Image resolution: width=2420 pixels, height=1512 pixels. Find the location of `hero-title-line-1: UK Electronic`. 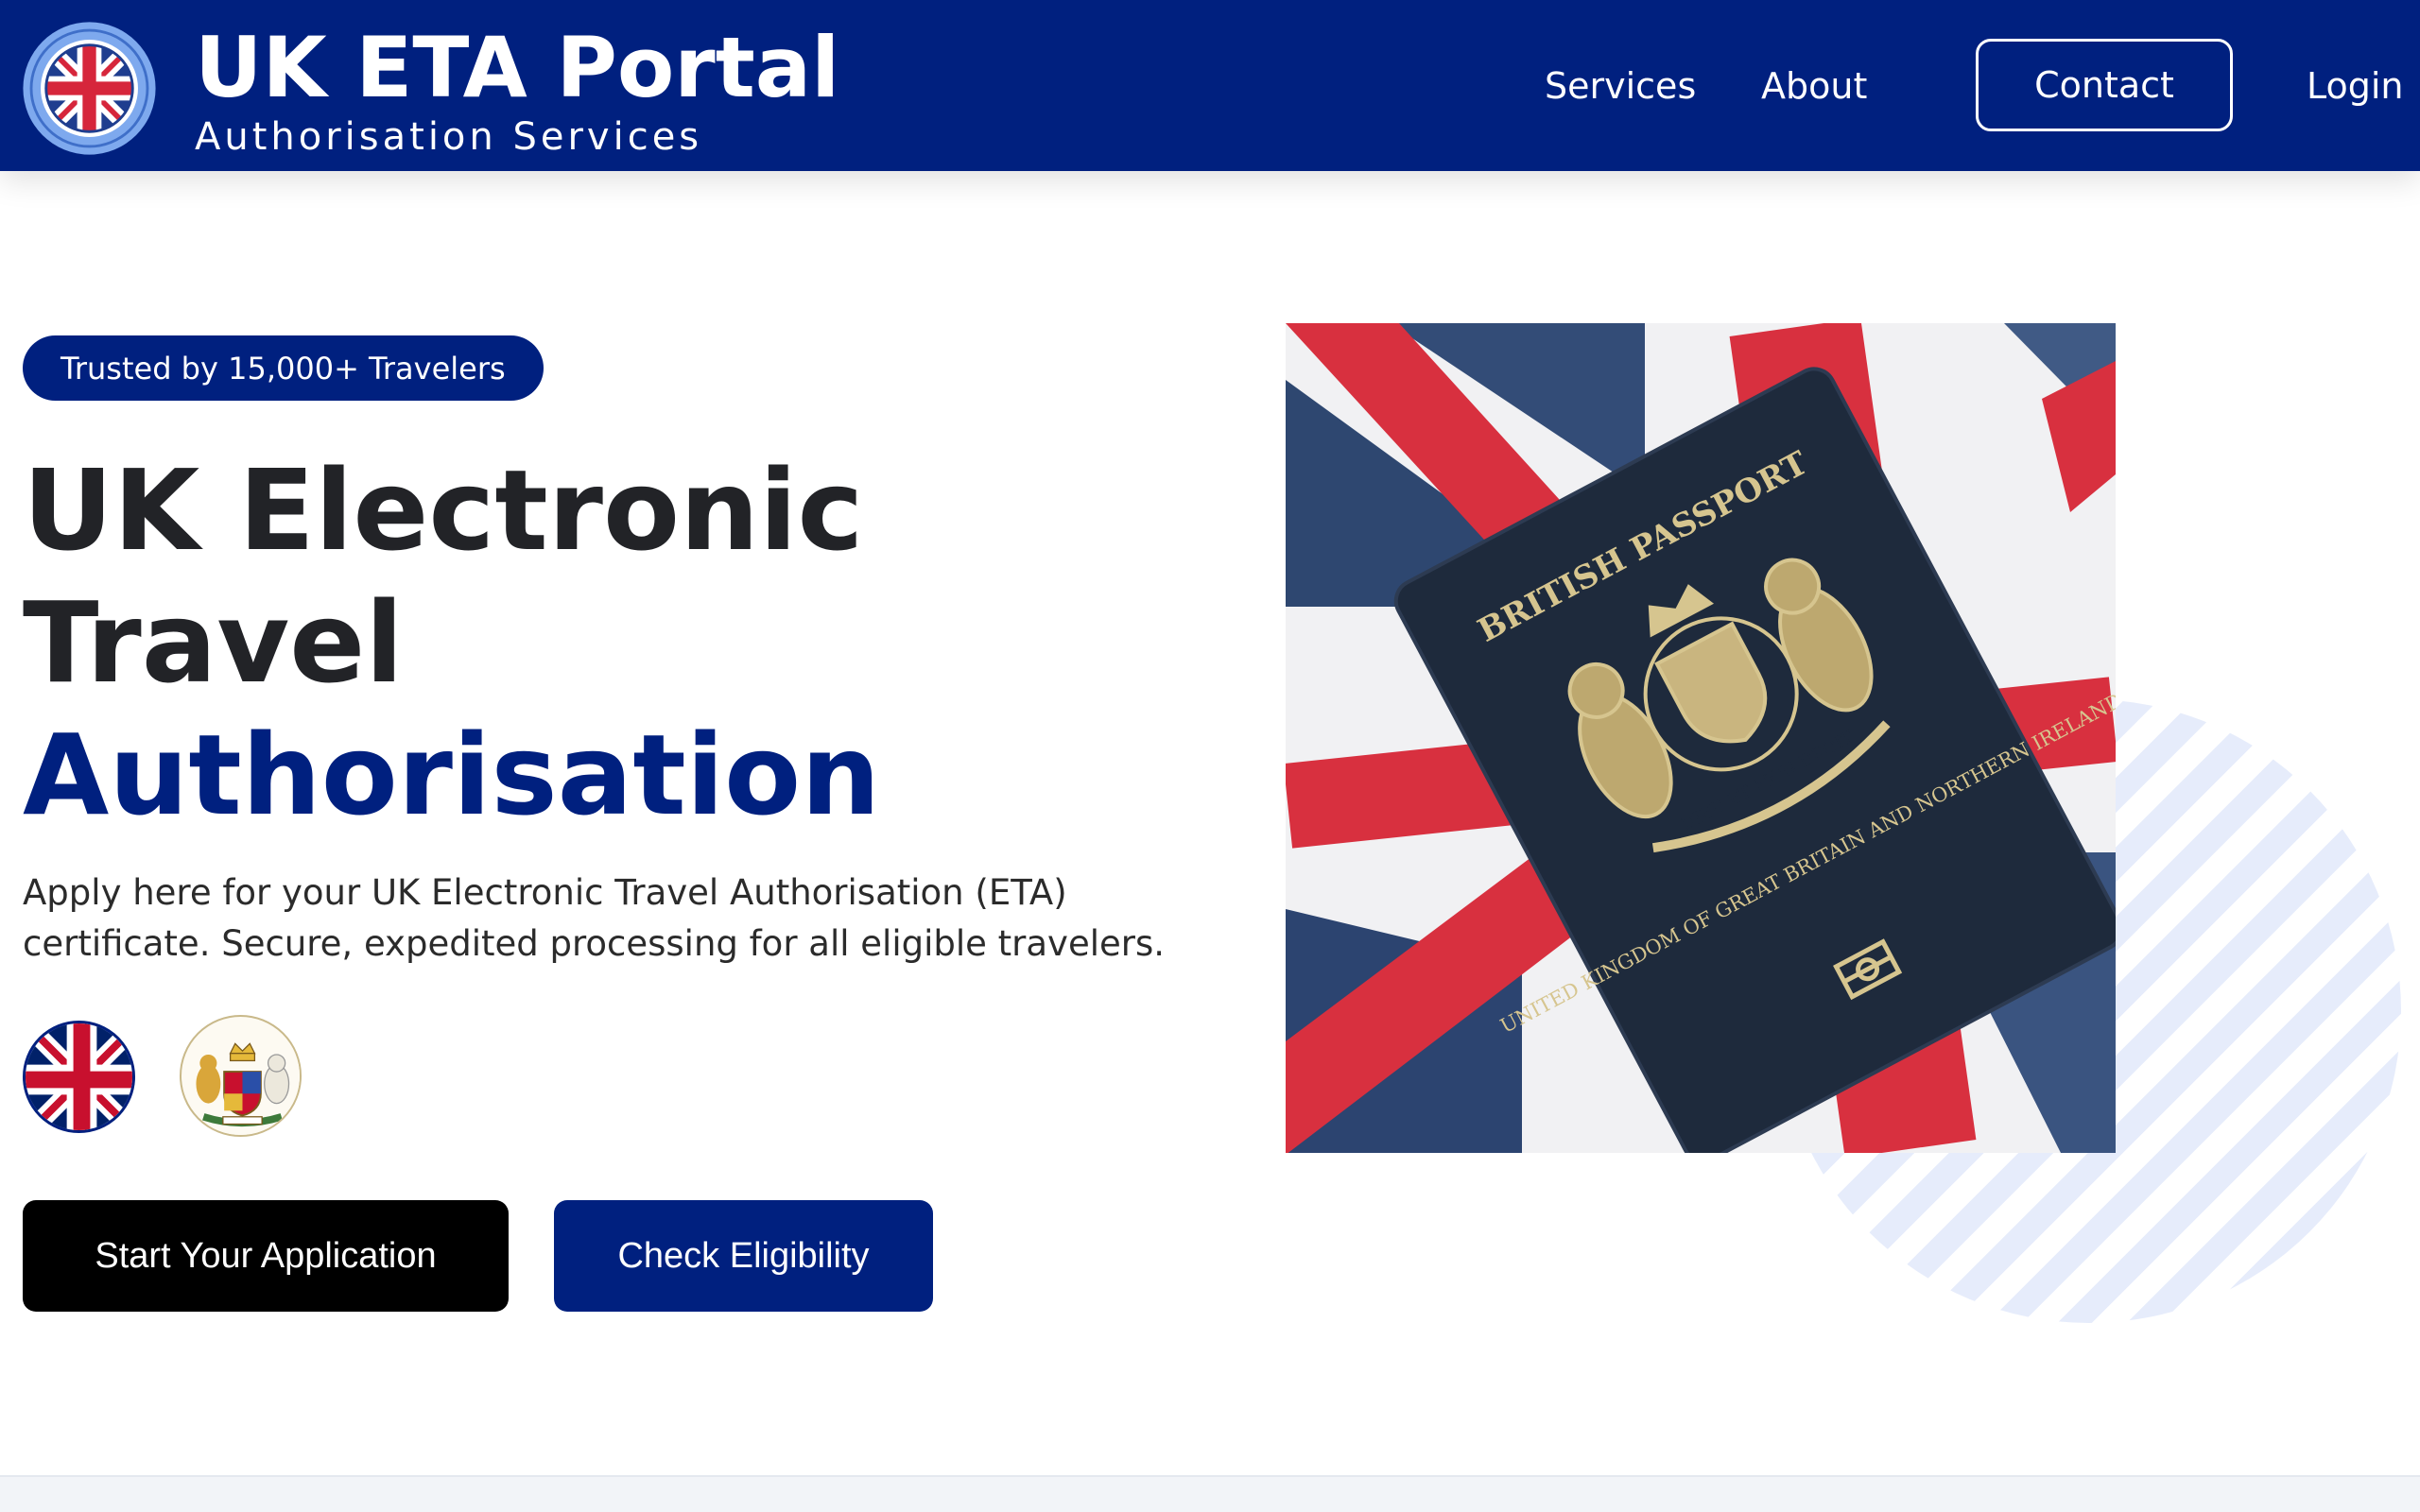

hero-title-line-1: UK Electronic is located at coordinates (443, 510).